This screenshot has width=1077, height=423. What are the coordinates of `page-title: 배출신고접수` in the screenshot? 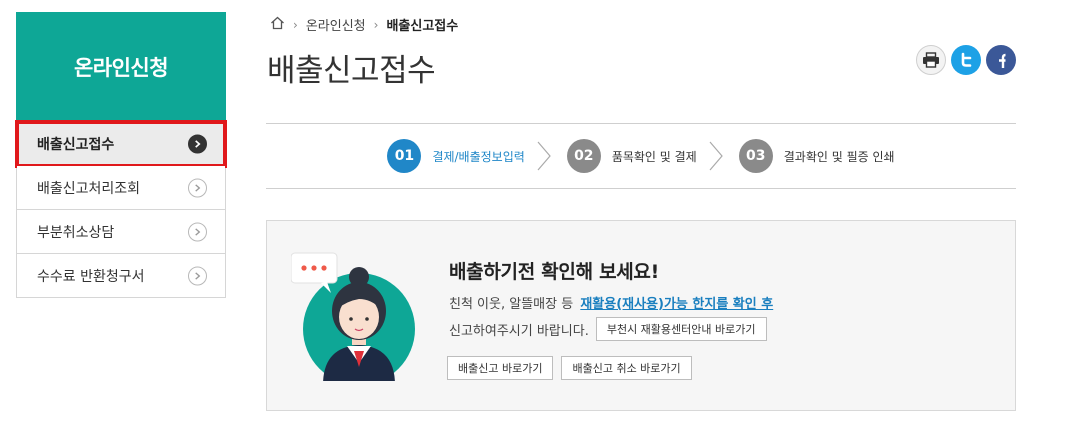 It's located at (351, 71).